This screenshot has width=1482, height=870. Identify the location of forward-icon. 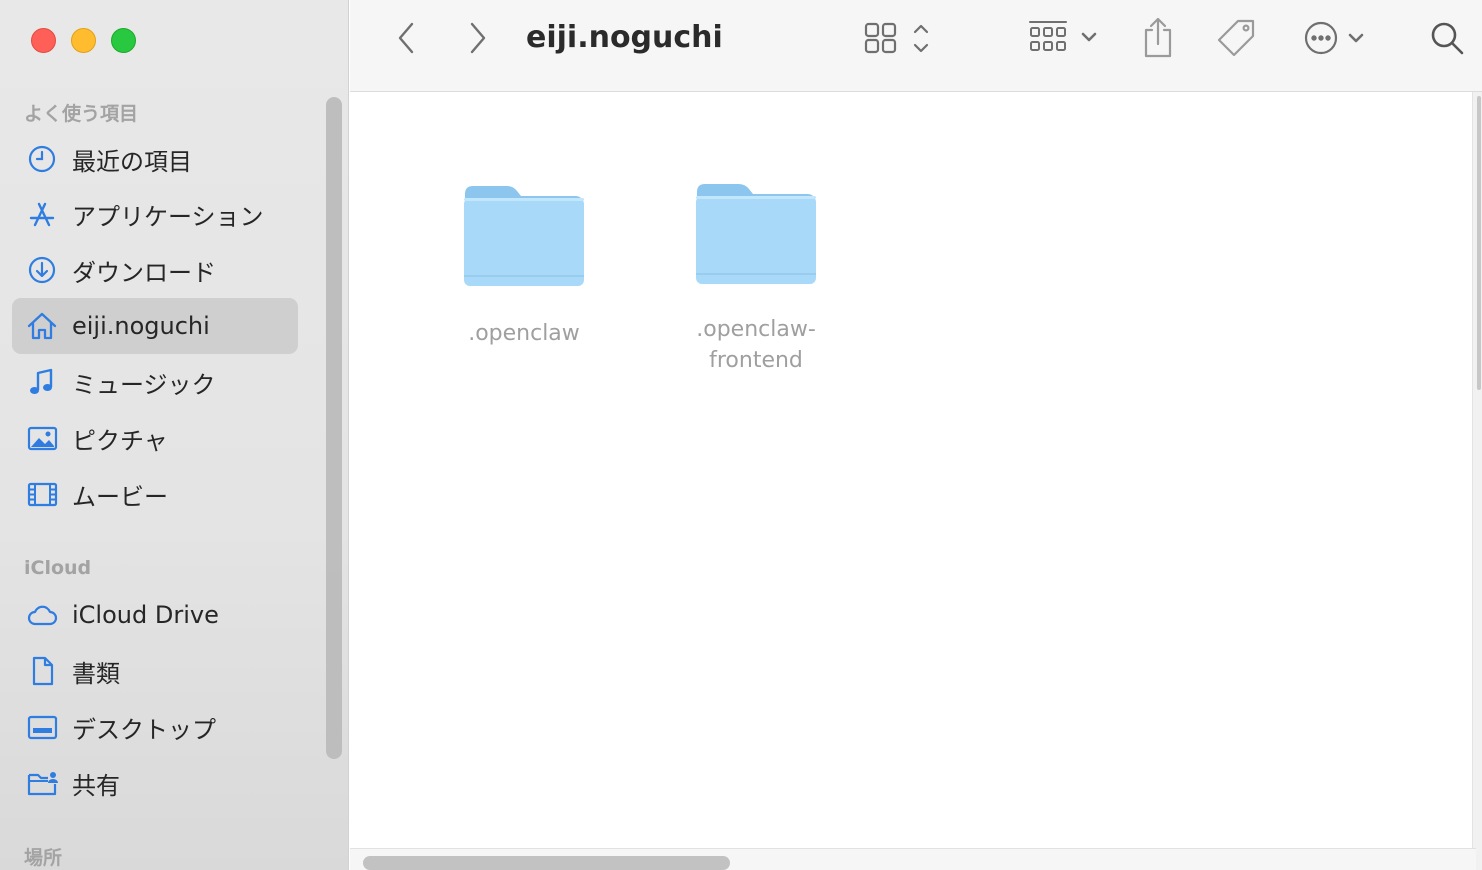
(478, 40).